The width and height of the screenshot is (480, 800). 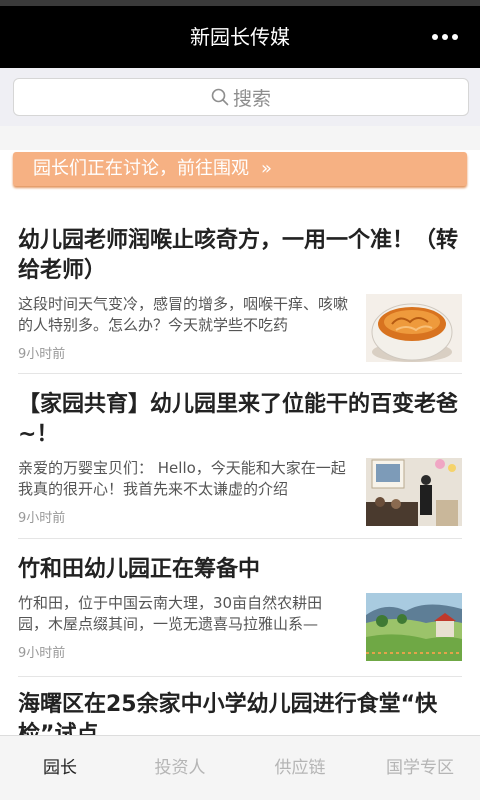 What do you see at coordinates (141, 168) in the screenshot?
I see `banner-text: 园长们正在讨论，前往围观` at bounding box center [141, 168].